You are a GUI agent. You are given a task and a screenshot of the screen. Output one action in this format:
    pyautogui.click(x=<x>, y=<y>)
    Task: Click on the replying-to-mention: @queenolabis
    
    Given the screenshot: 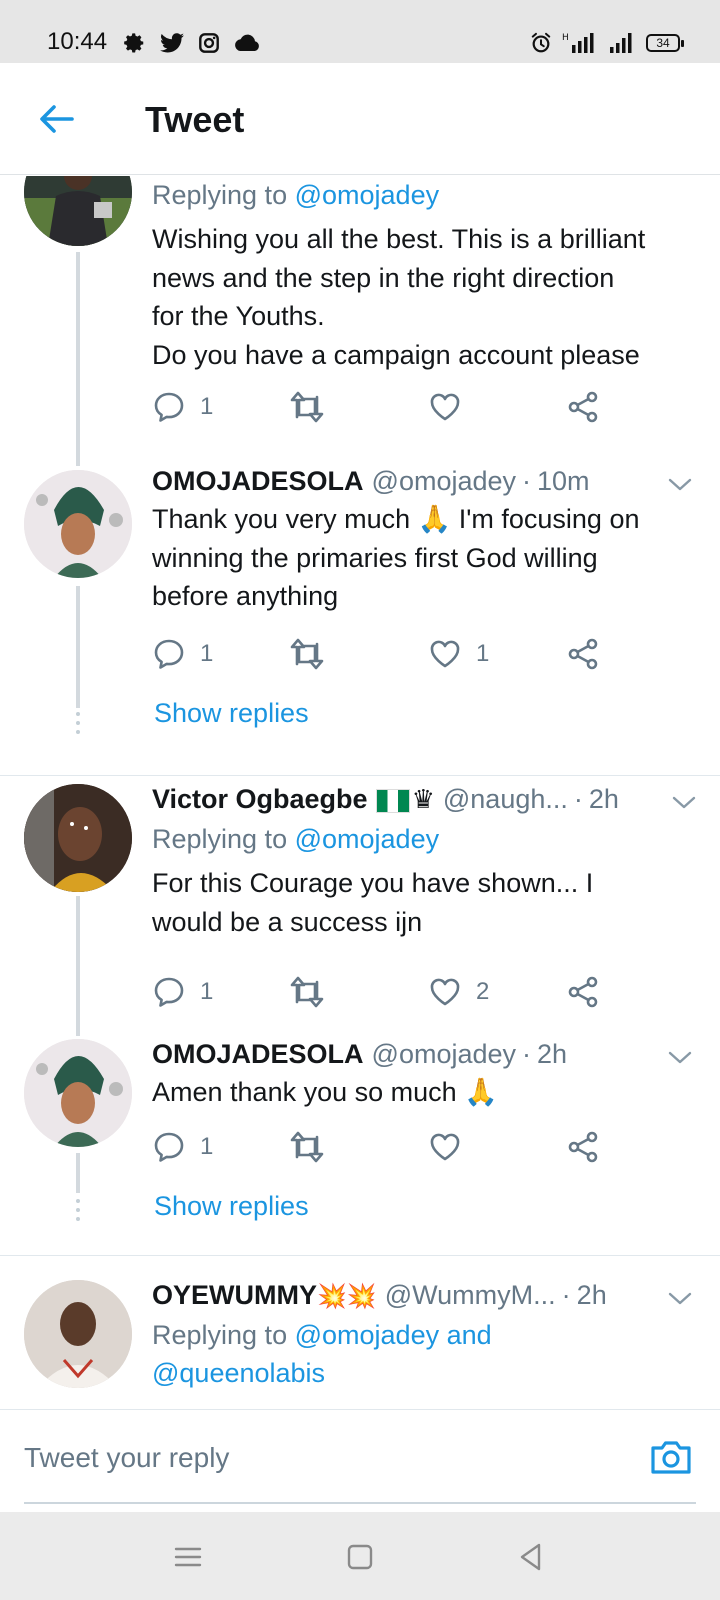 What is the action you would take?
    pyautogui.click(x=423, y=1373)
    